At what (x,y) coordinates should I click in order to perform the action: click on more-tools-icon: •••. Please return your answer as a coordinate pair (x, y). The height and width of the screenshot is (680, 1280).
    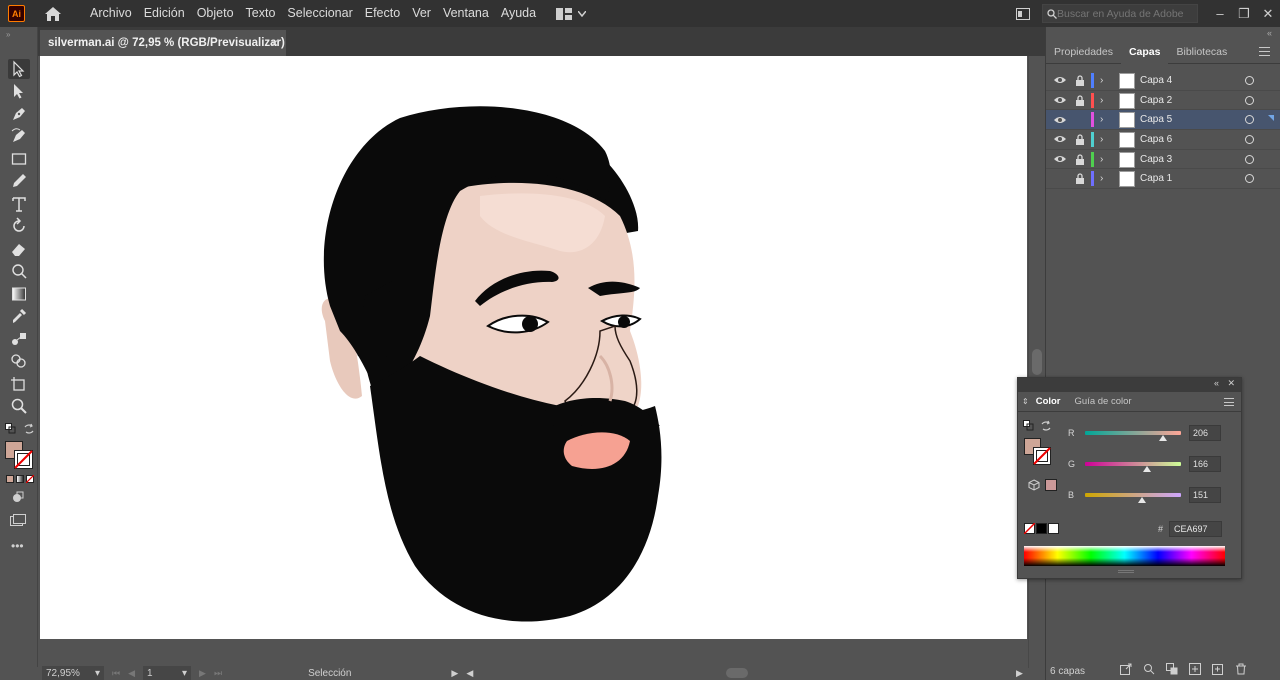
    Looking at the image, I should click on (17, 546).